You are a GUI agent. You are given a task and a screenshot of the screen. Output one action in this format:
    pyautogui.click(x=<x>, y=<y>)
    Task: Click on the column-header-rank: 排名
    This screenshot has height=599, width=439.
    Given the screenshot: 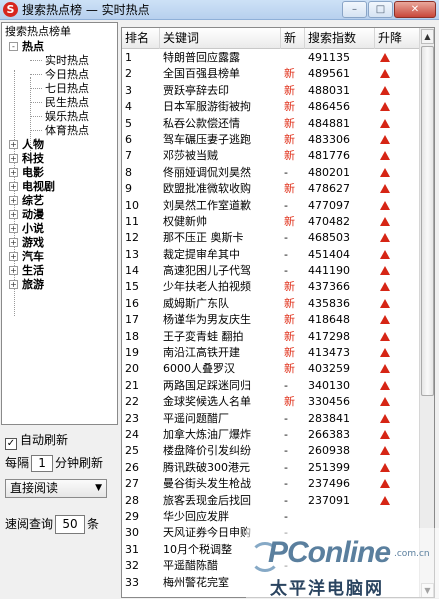 What is the action you would take?
    pyautogui.click(x=141, y=38)
    